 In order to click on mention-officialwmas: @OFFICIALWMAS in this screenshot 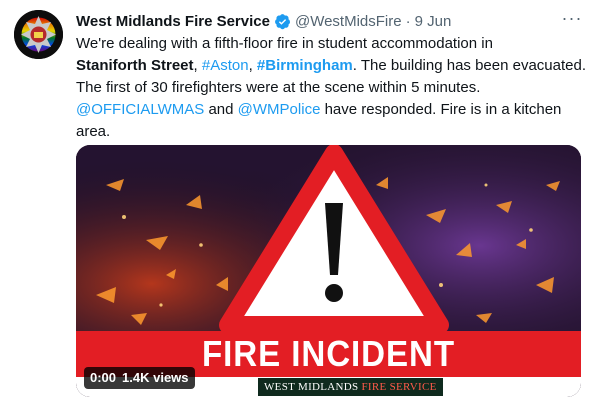, I will do `click(140, 109)`.